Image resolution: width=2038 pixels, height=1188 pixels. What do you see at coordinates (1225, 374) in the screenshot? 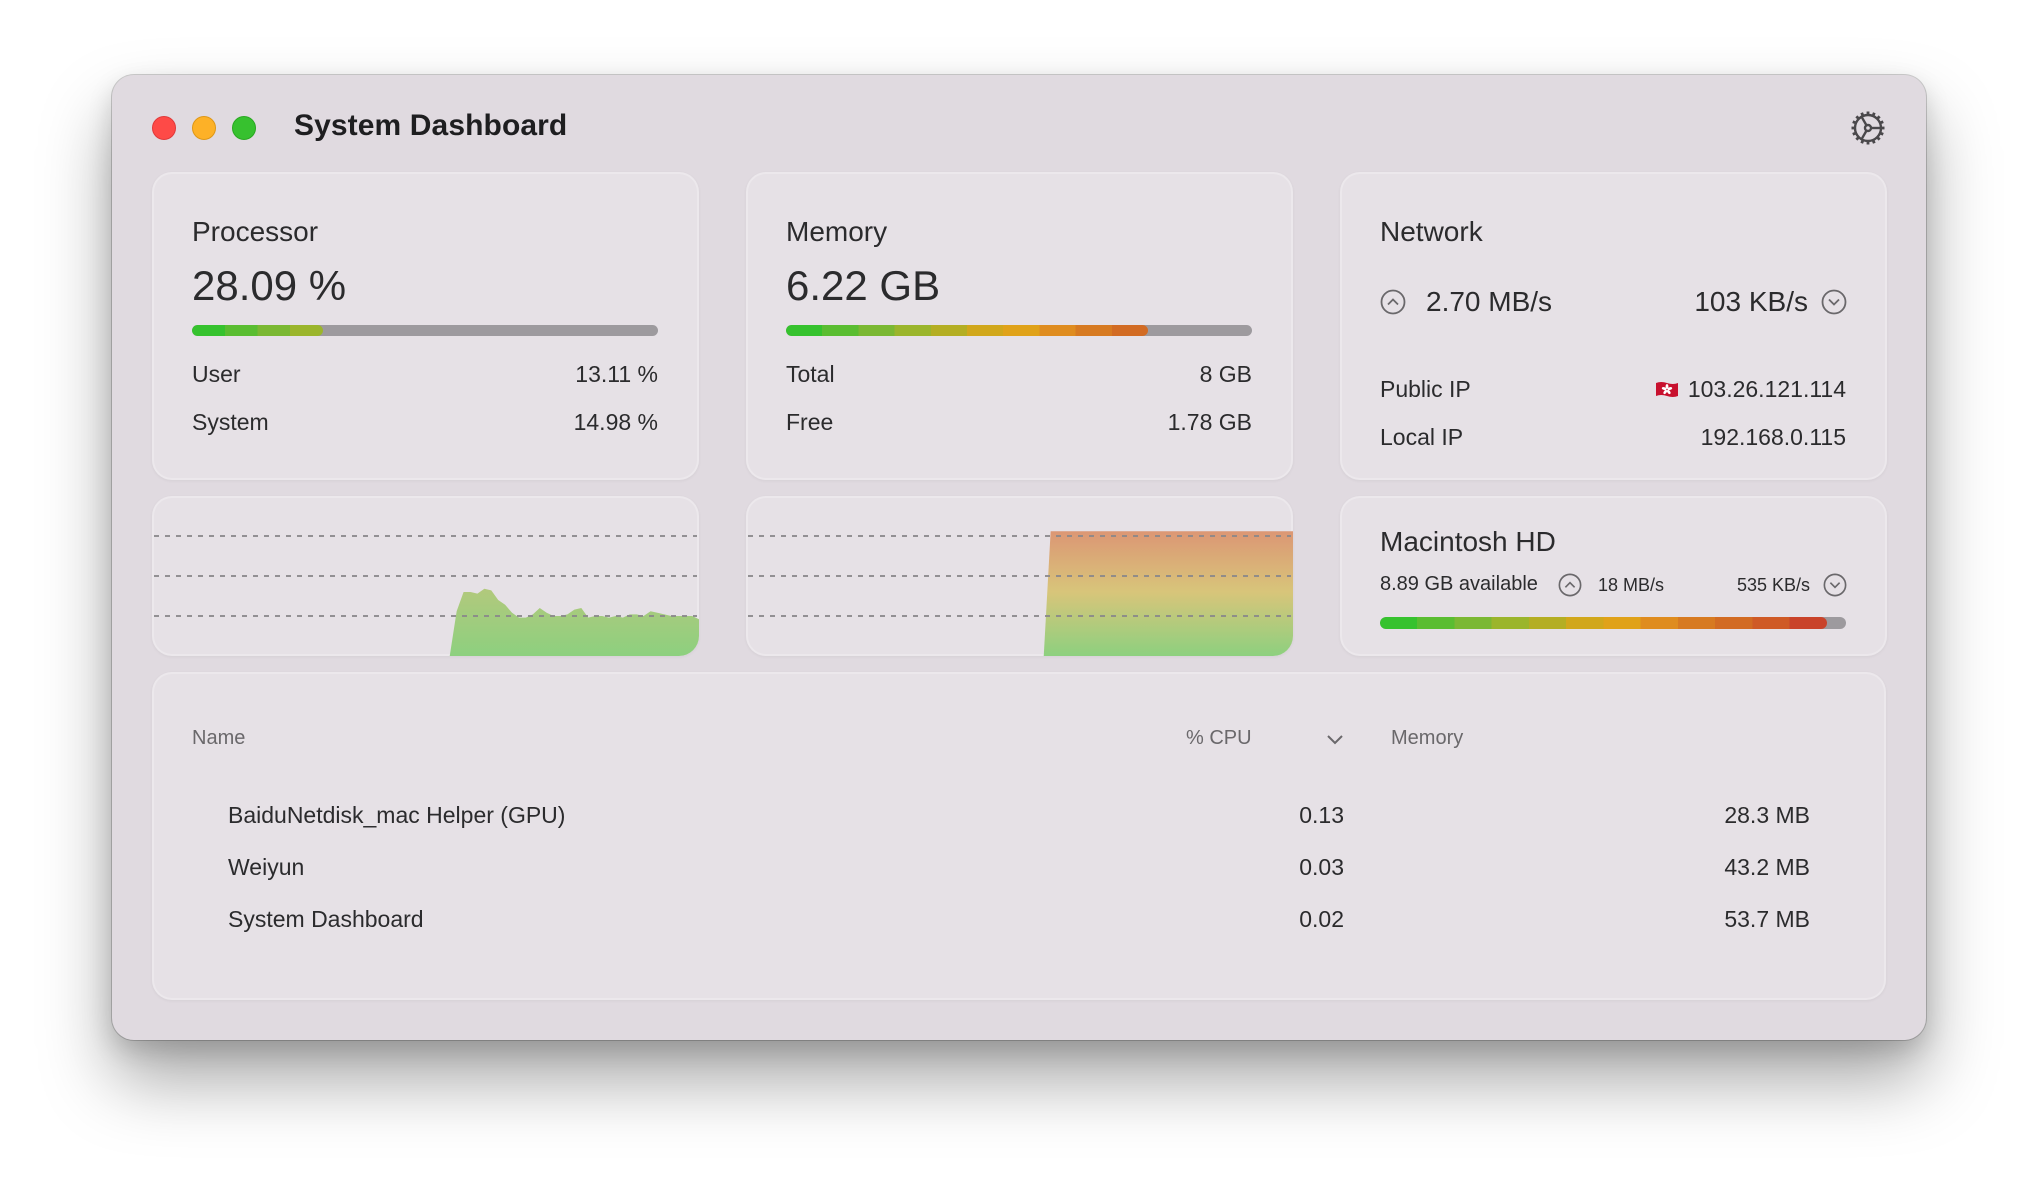
I see `memory-total-value: 8 GB` at bounding box center [1225, 374].